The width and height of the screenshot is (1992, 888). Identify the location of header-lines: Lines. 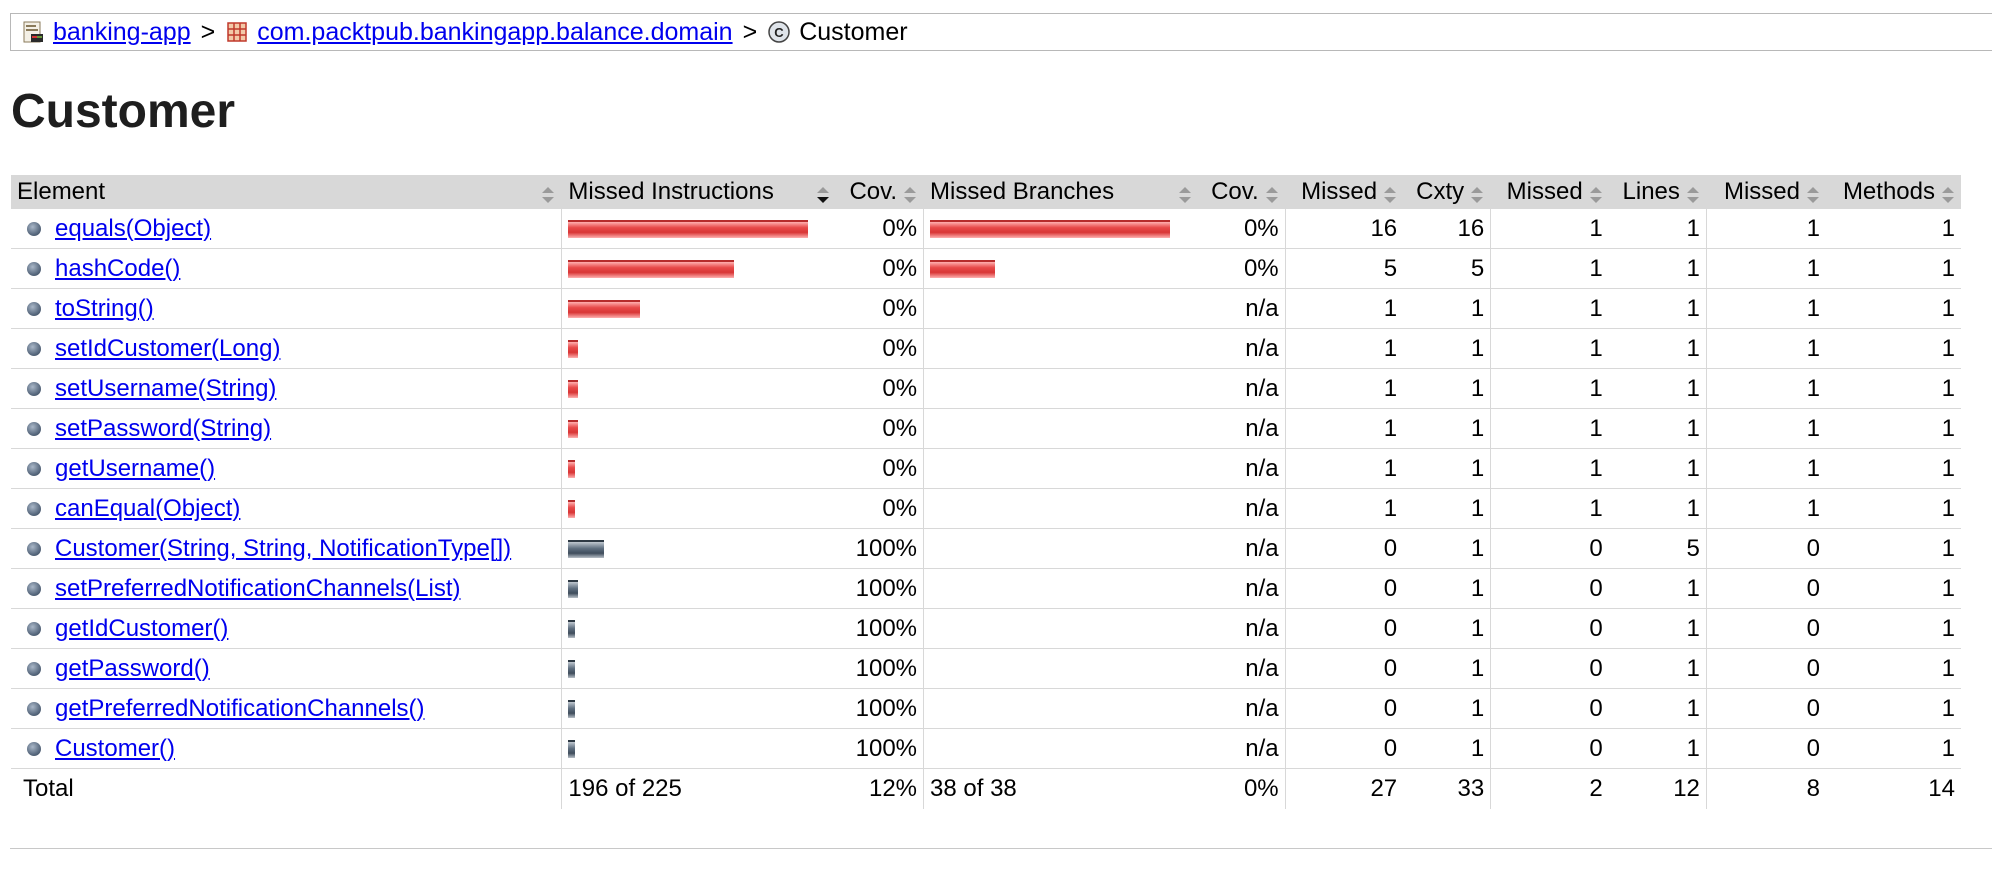
(1657, 192).